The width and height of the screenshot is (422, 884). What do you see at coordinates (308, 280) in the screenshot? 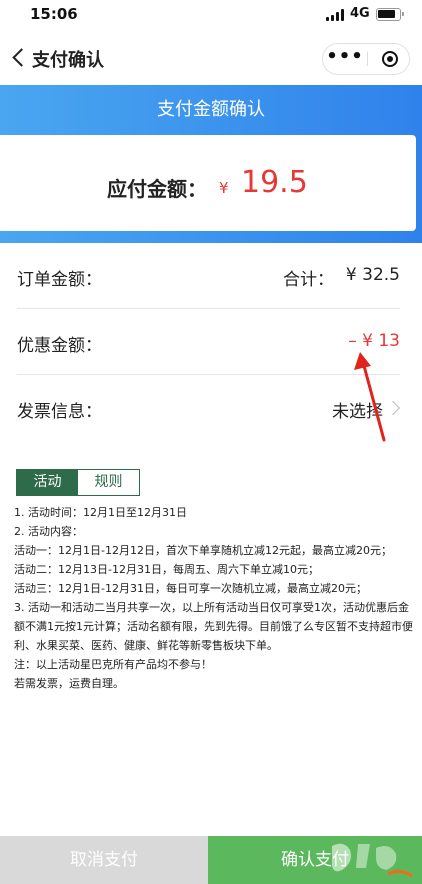
I see `order-total-label: 合计：` at bounding box center [308, 280].